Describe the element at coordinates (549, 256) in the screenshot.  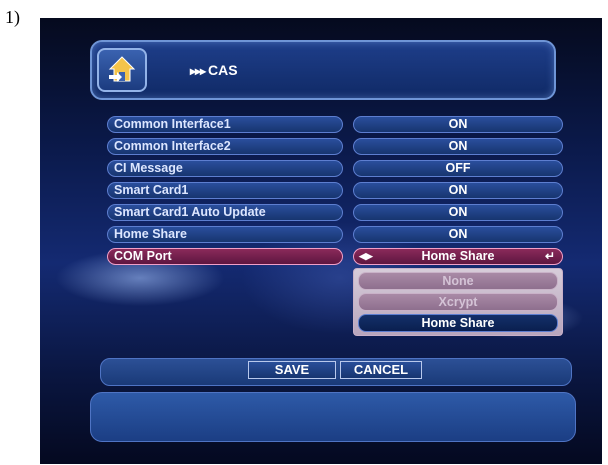
I see `enter-icon: ↵` at that location.